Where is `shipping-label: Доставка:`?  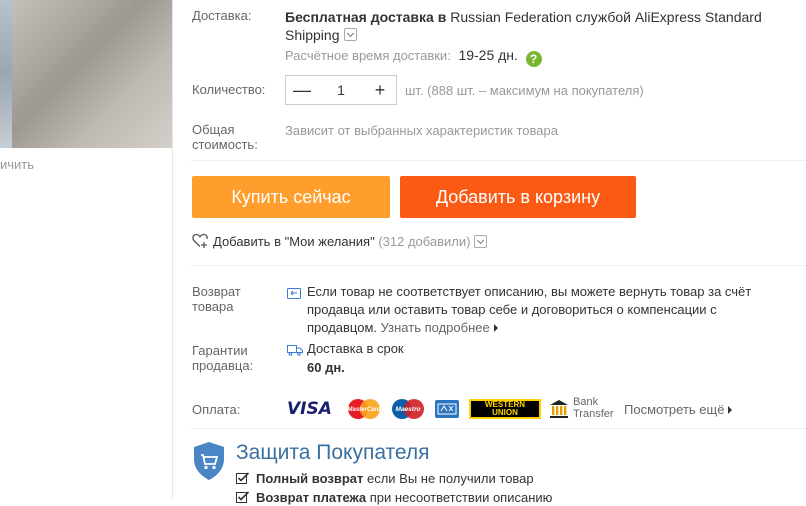
shipping-label: Доставка: is located at coordinates (222, 15).